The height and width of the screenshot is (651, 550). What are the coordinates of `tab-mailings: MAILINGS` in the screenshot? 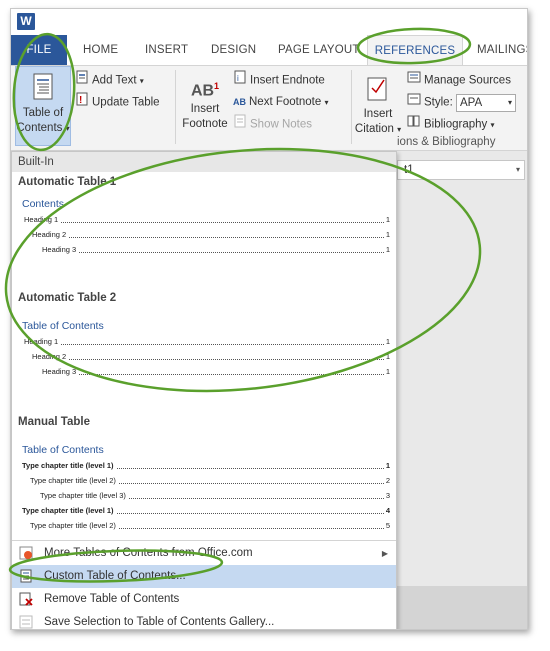 It's located at (502, 50).